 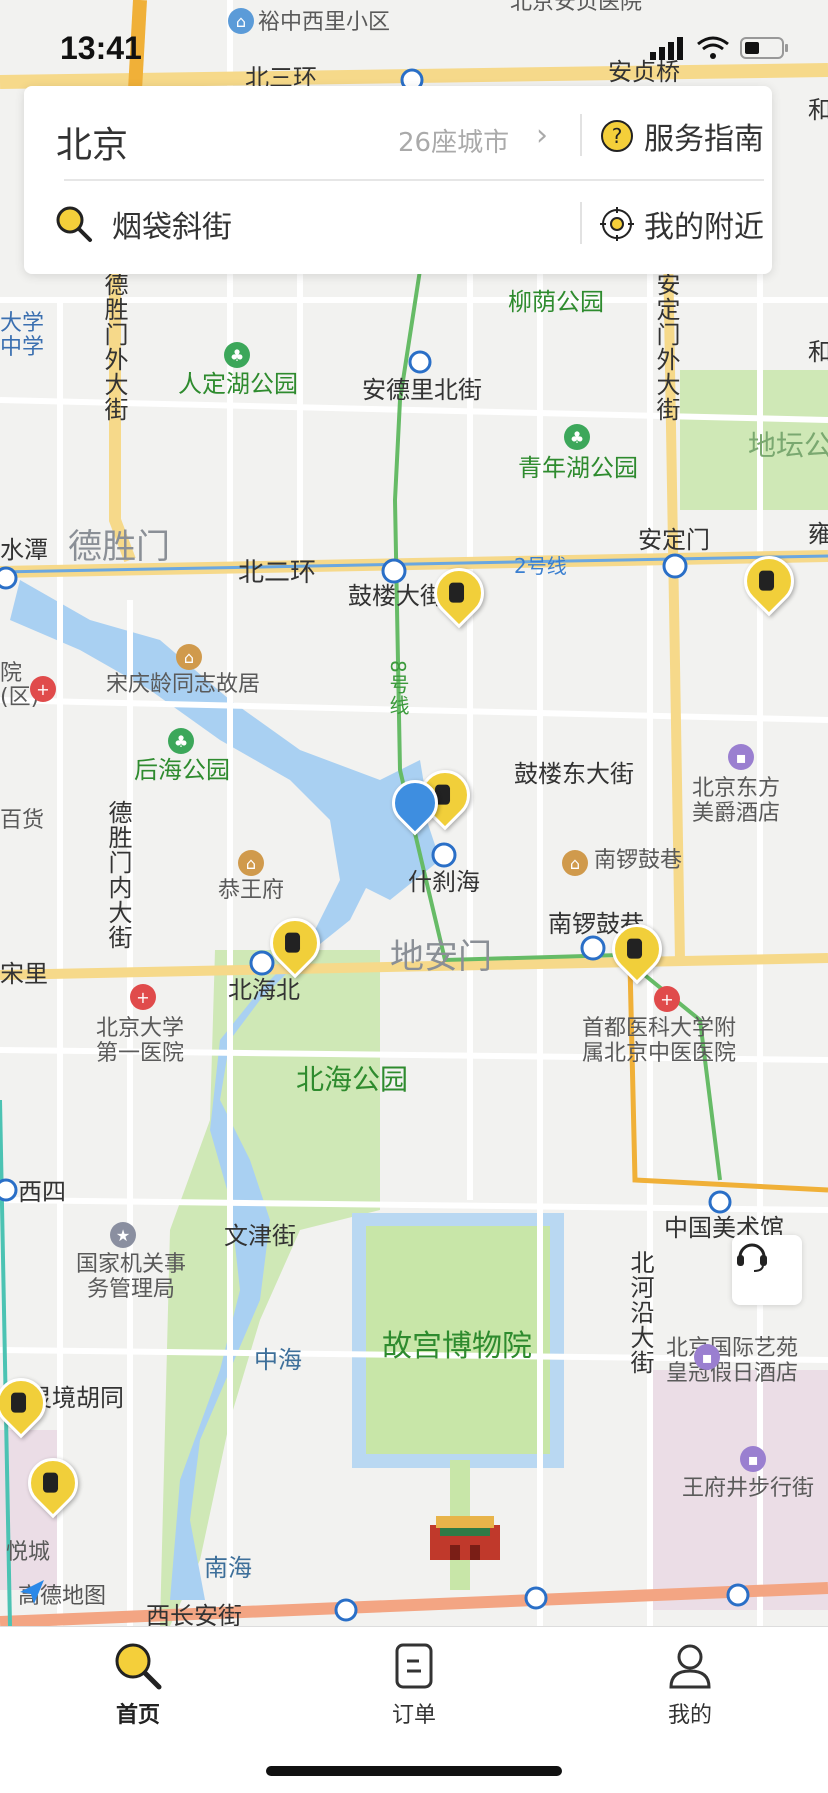 I want to click on order-icon, so click(x=414, y=1666).